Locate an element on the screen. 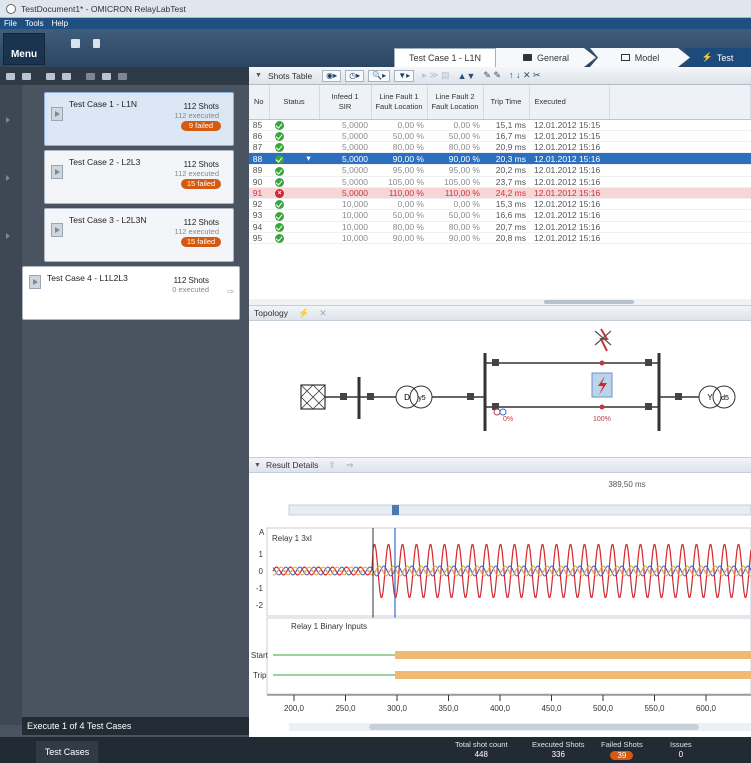 The image size is (751, 763). col-status: Status is located at coordinates (294, 102).